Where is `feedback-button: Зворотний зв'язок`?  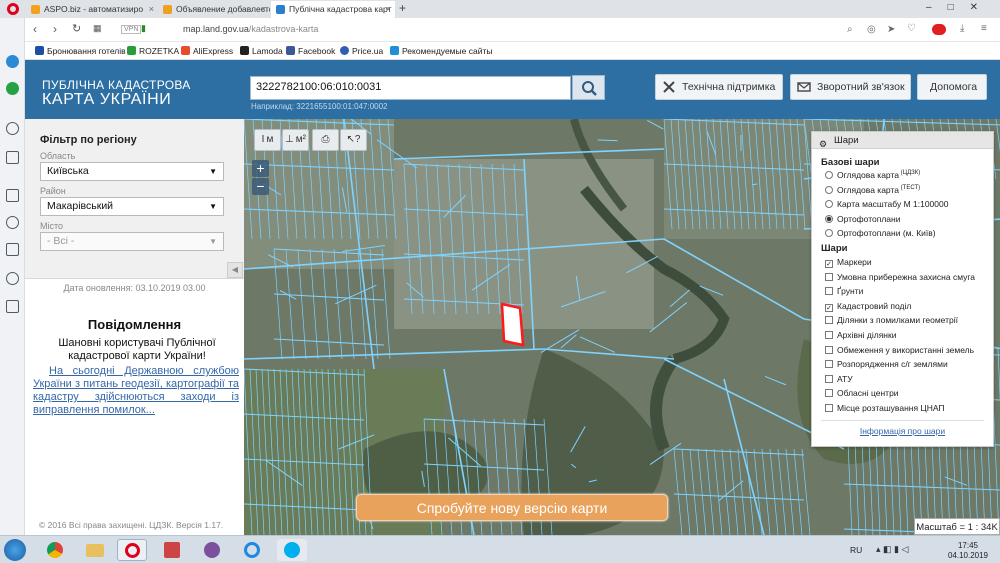
feedback-button: Зворотний зв'язок is located at coordinates (850, 87).